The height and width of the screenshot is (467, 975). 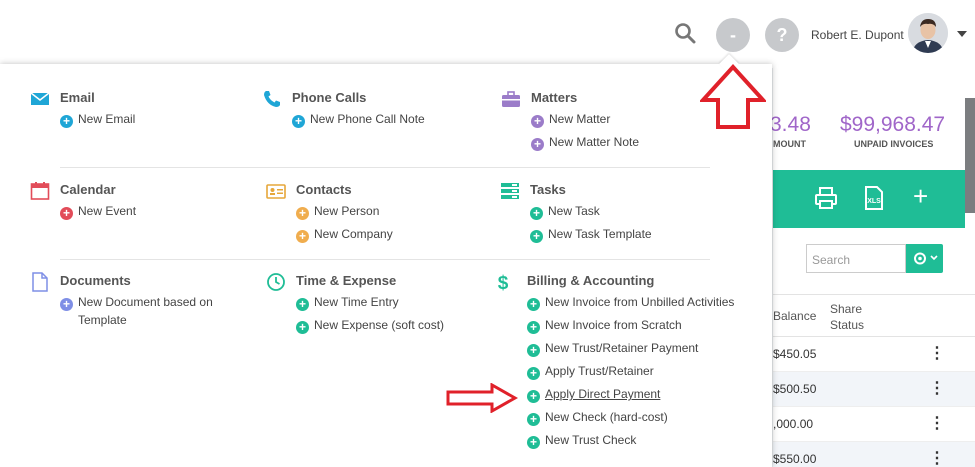 What do you see at coordinates (874, 354) in the screenshot?
I see `table-row: $450.05 ⋮` at bounding box center [874, 354].